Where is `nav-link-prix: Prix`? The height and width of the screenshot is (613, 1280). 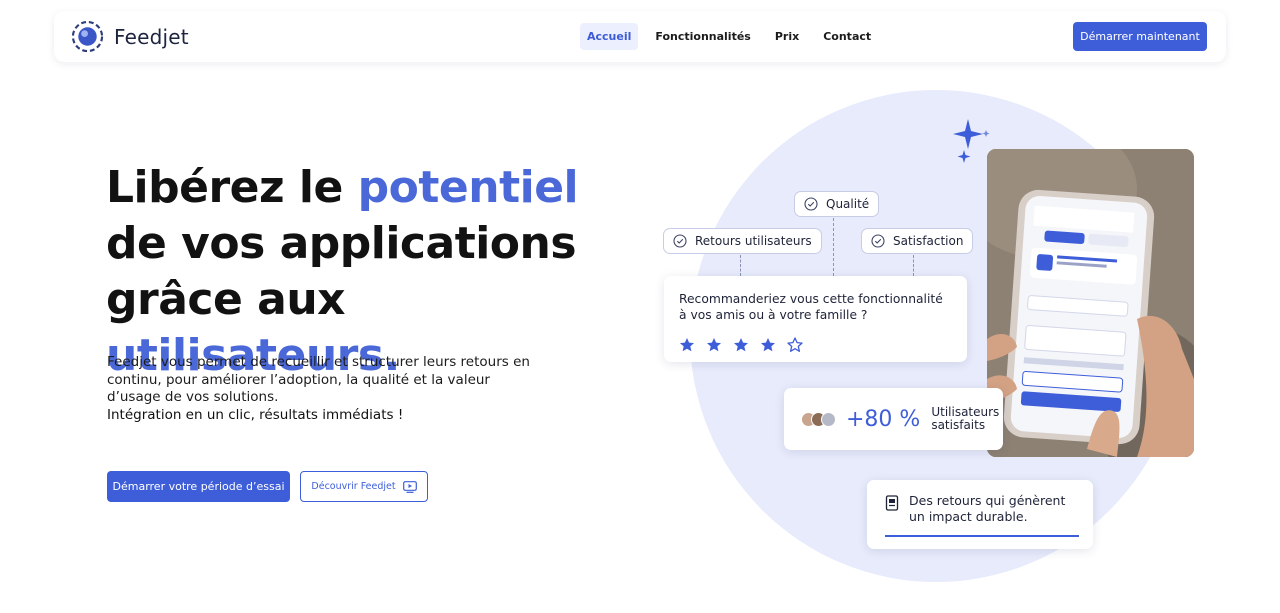 nav-link-prix: Prix is located at coordinates (787, 36).